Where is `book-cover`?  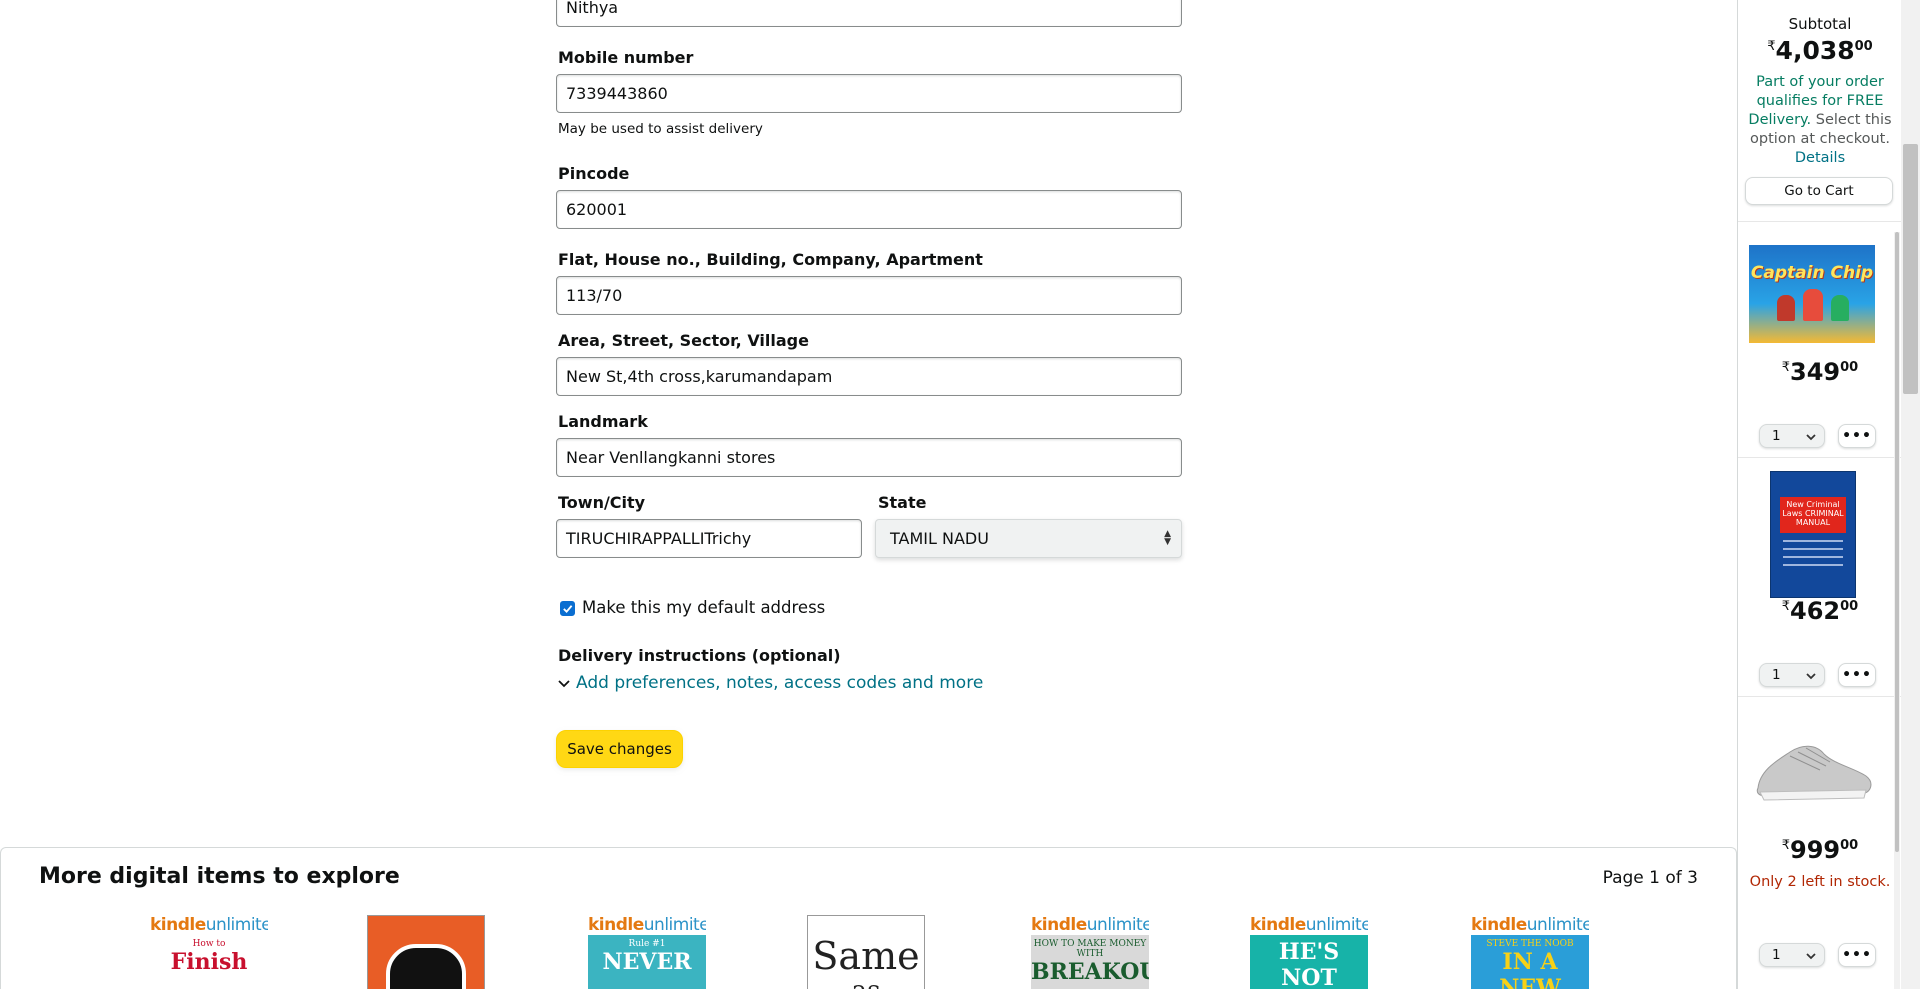
book-cover is located at coordinates (426, 952).